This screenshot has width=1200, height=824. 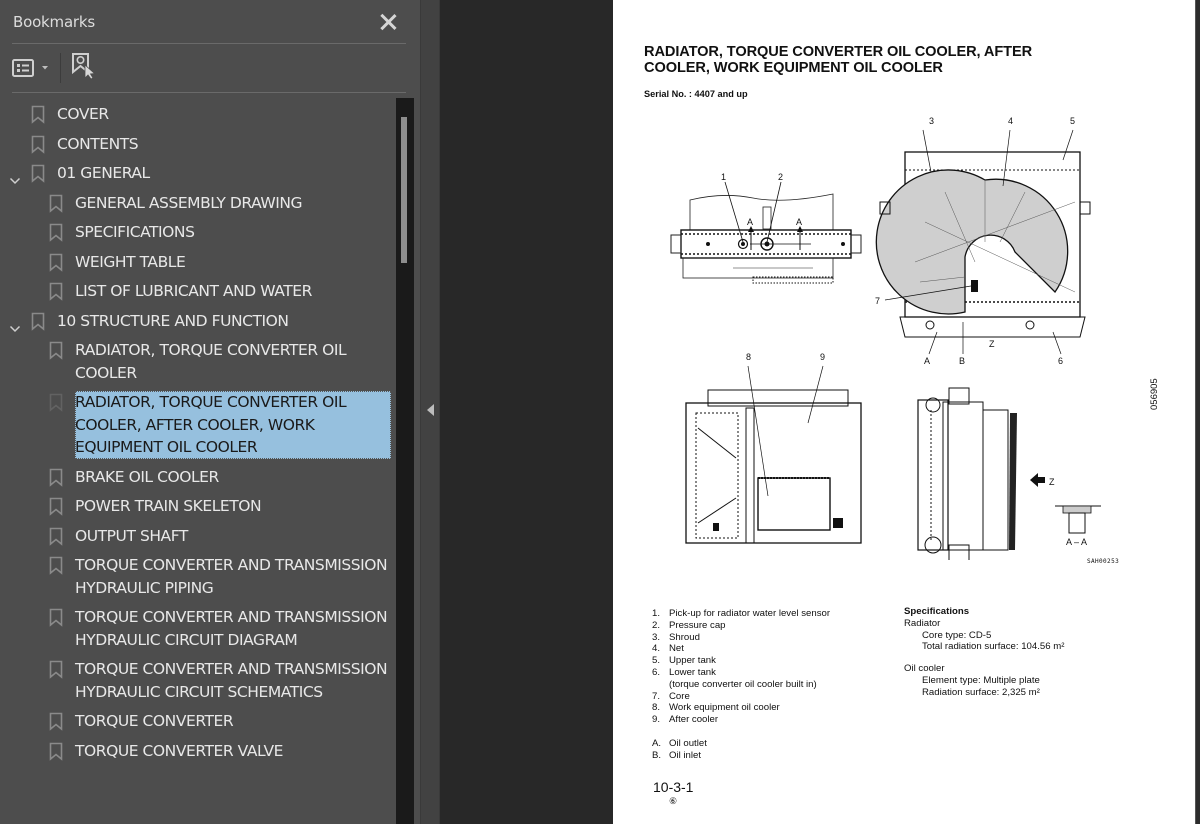 I want to click on bookmark-label: SPECIFICATIONS, so click(x=135, y=232).